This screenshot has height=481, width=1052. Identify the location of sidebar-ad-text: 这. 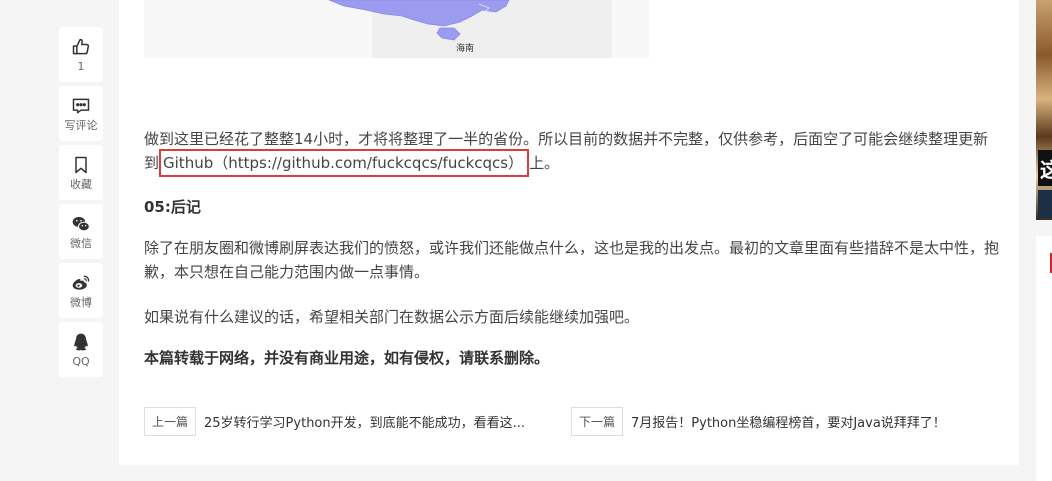
(1046, 170).